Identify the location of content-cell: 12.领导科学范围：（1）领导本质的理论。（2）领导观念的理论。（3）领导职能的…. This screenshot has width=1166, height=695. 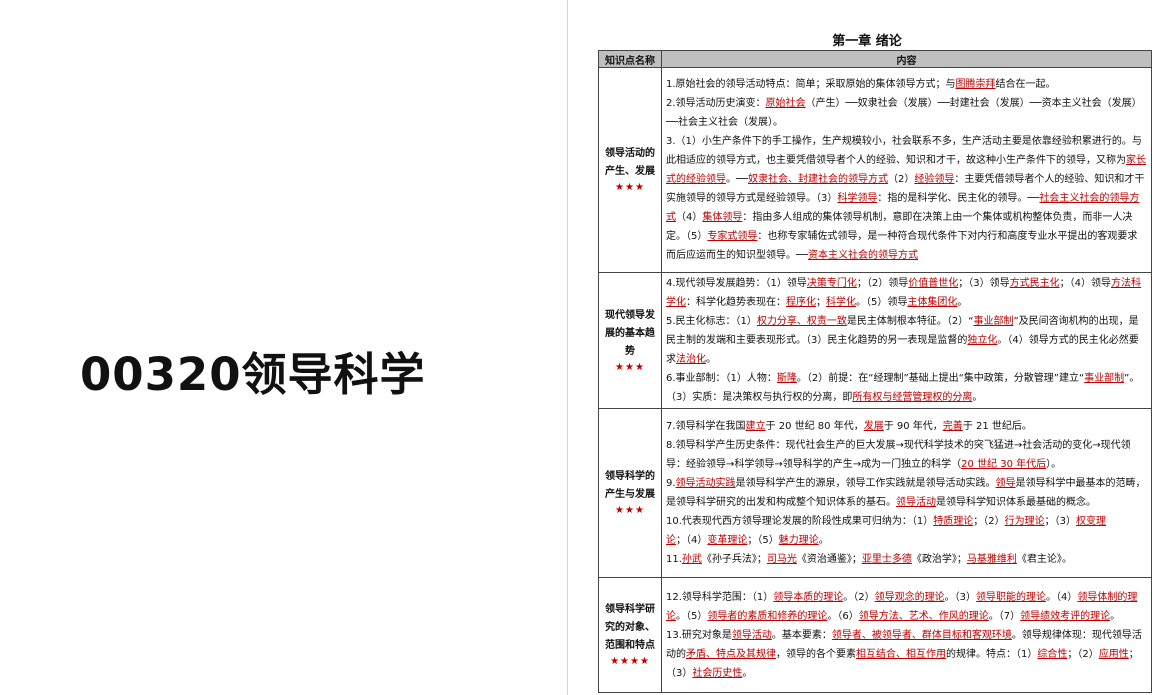
(906, 635).